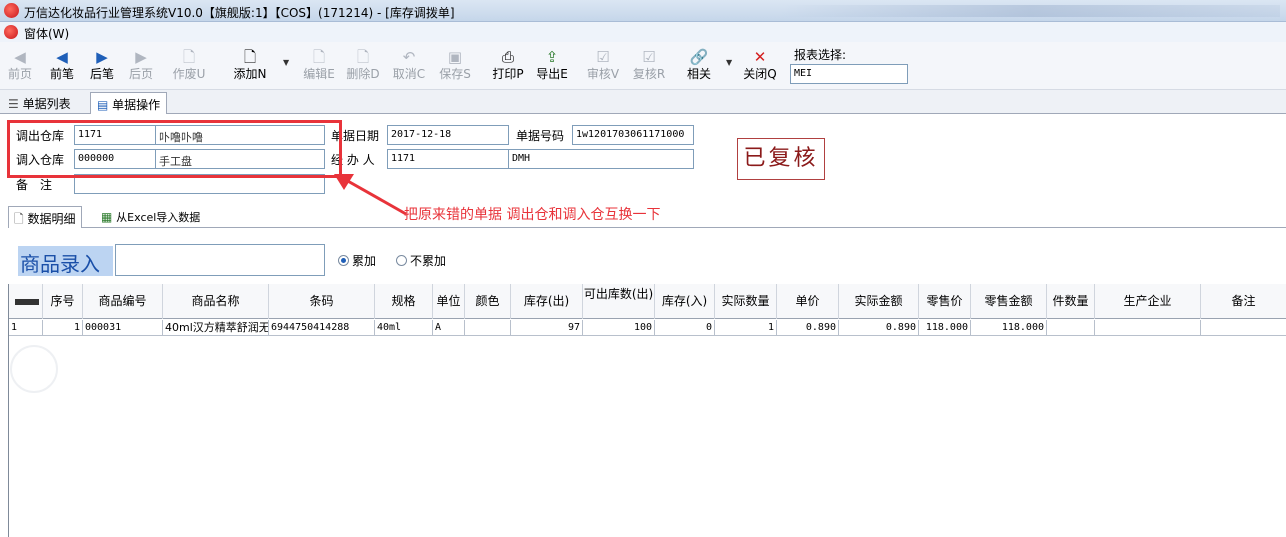 Image resolution: width=1286 pixels, height=537 pixels. Describe the element at coordinates (216, 328) in the screenshot. I see `table-cell: 40ml汉方精萃舒润无` at that location.